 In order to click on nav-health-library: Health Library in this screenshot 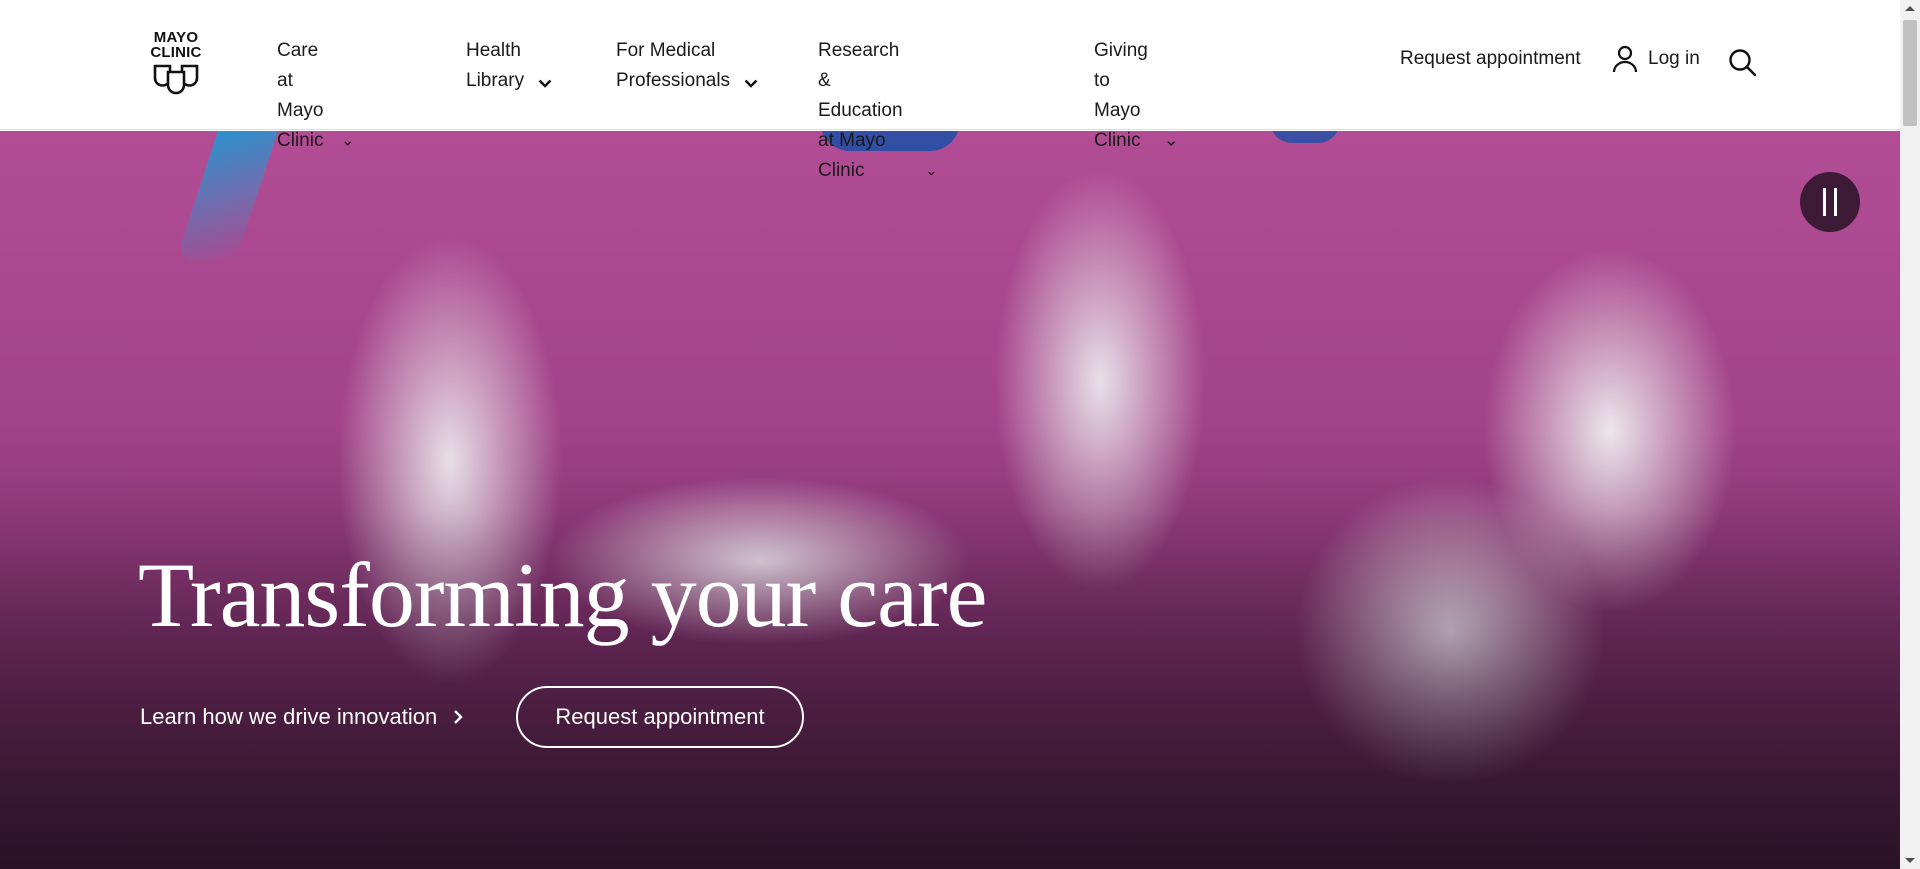, I will do `click(509, 66)`.